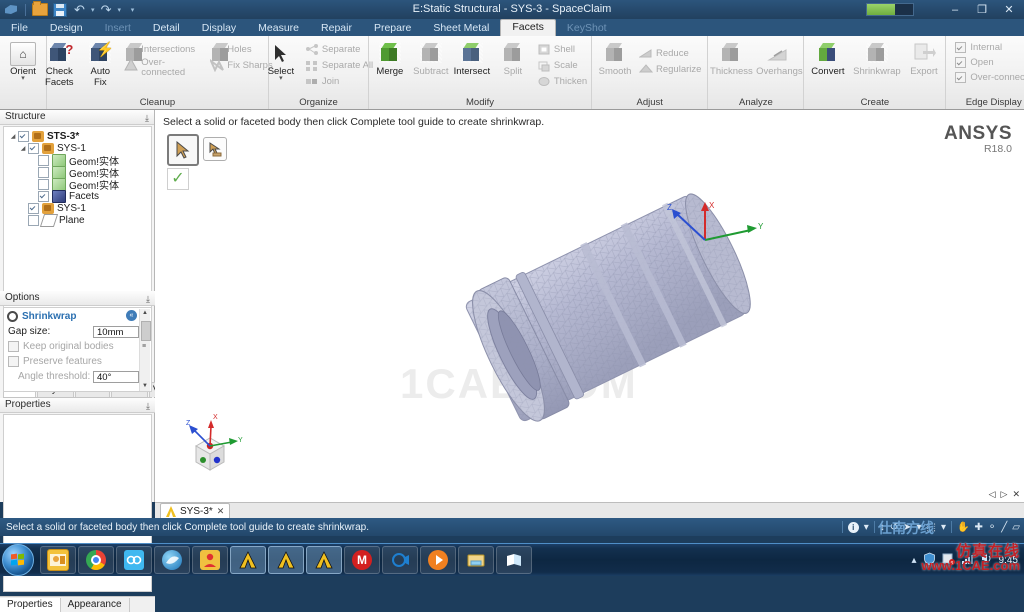  What do you see at coordinates (931, 527) in the screenshot?
I see `box-select-icon: ⬚` at bounding box center [931, 527].